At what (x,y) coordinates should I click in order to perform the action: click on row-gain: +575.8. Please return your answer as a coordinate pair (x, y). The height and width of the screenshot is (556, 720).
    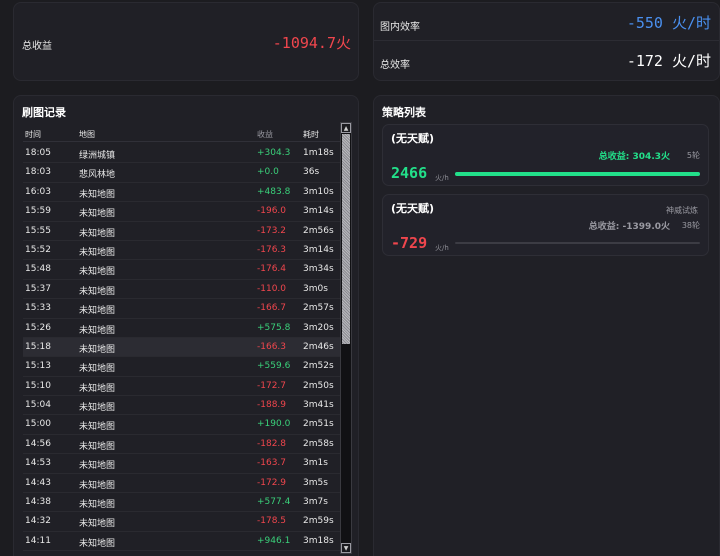
    Looking at the image, I should click on (274, 327).